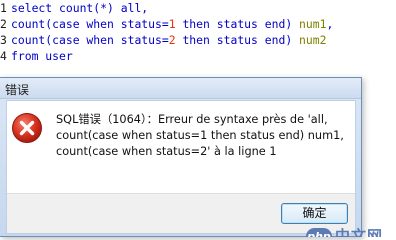  I want to click on code-line-4: 4 from user, so click(36, 56).